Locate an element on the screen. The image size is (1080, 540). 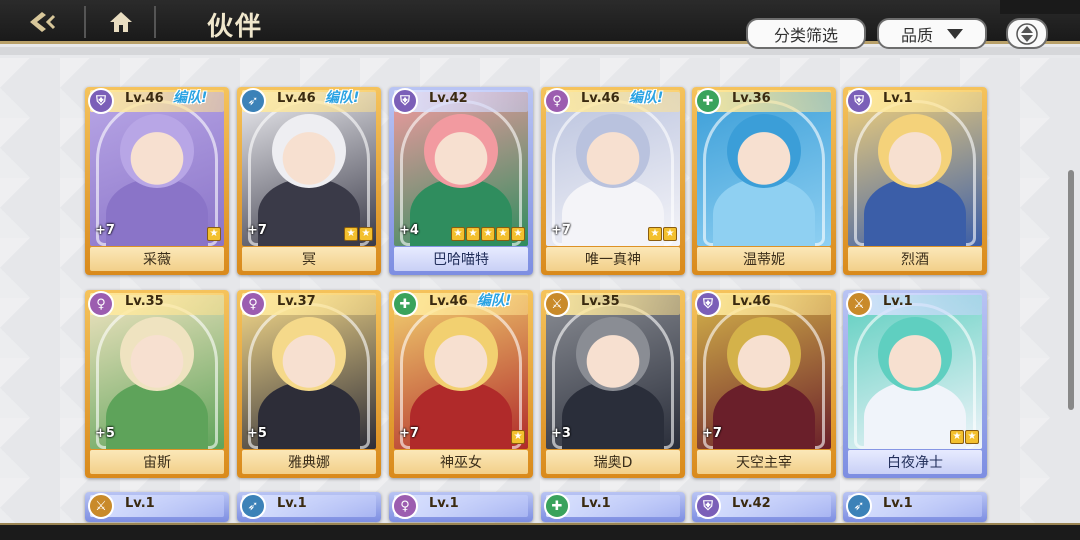
partner-card: ✚ Lv.46 编队! +7 ★ 神巫女 is located at coordinates (461, 384).